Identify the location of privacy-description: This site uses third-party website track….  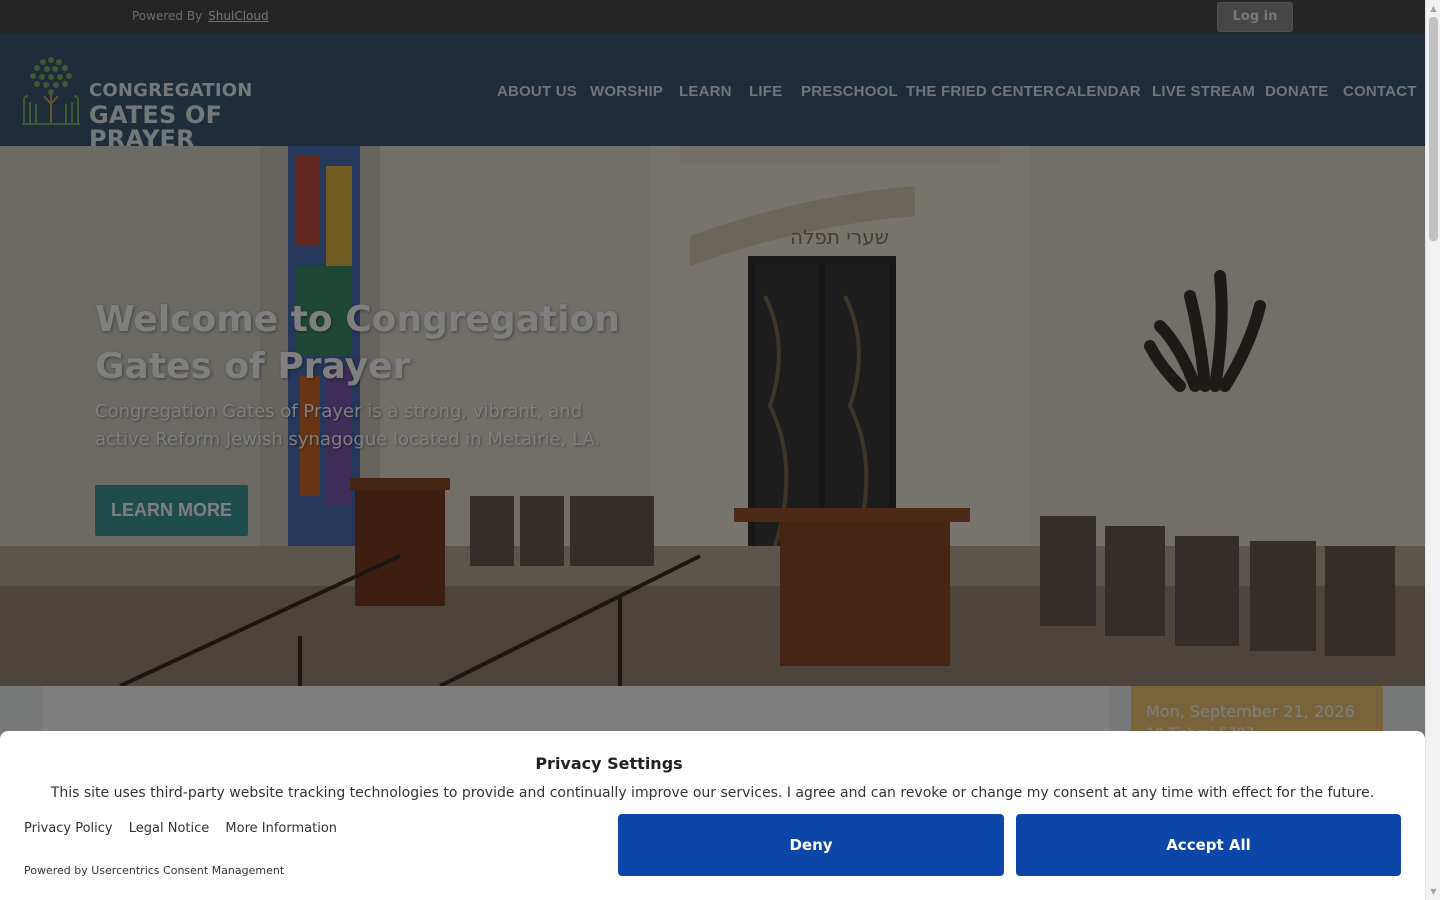
(712, 793).